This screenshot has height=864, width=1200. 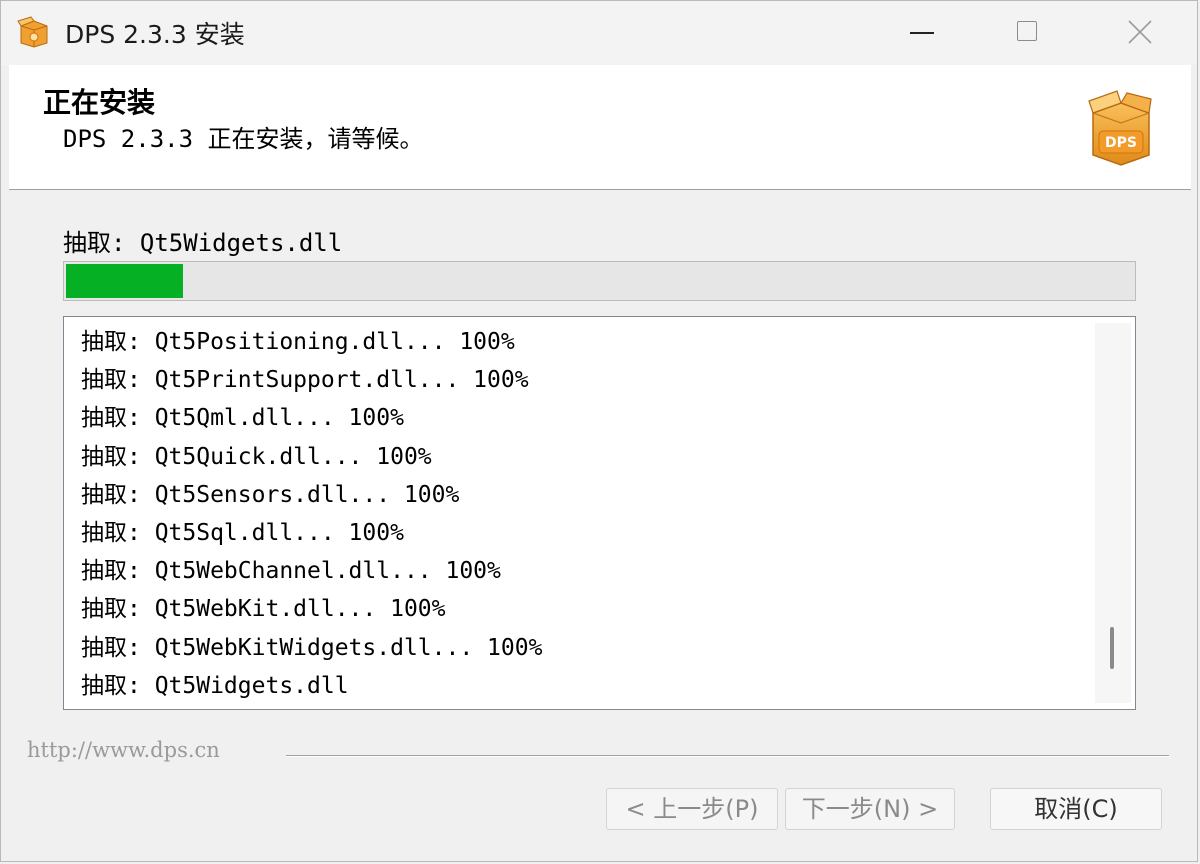 I want to click on log-item: 抽取: Qt5PrintSupport.dll... 100%, so click(x=305, y=380).